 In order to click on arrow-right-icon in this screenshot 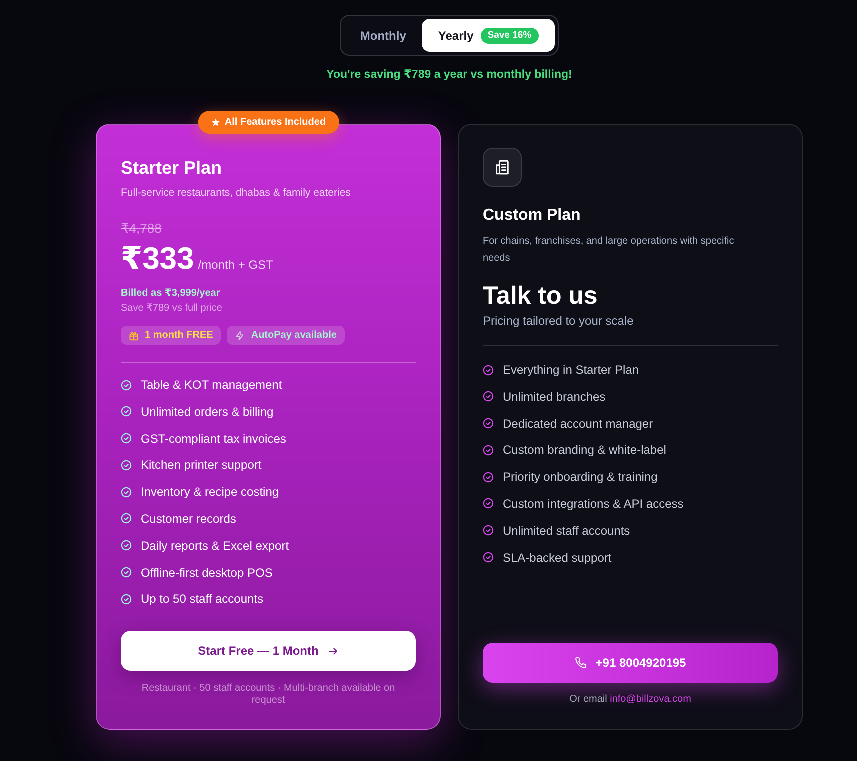, I will do `click(333, 651)`.